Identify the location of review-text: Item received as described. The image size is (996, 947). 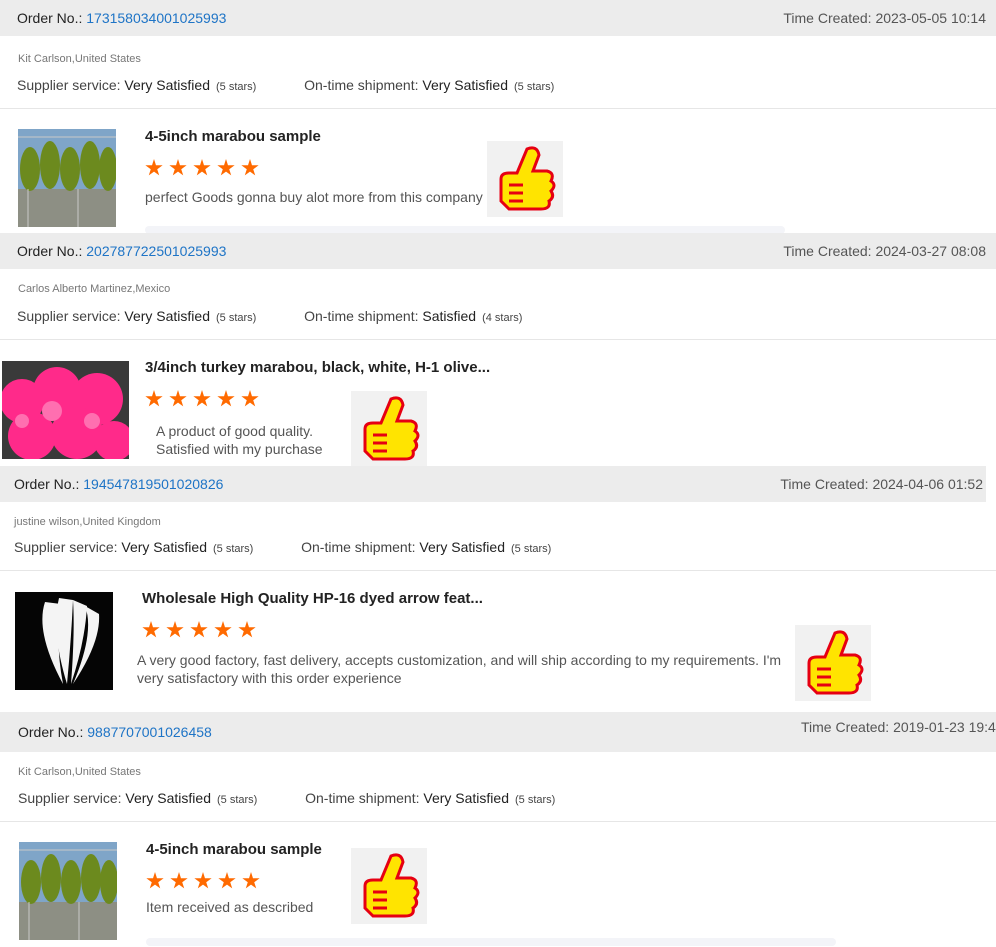
(230, 907).